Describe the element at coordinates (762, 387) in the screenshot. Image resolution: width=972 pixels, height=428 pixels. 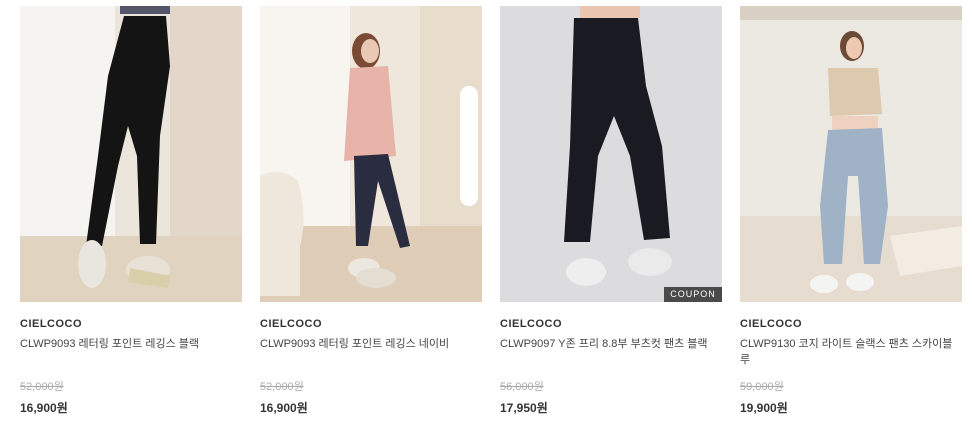
I see `original-price: 59,000원` at that location.